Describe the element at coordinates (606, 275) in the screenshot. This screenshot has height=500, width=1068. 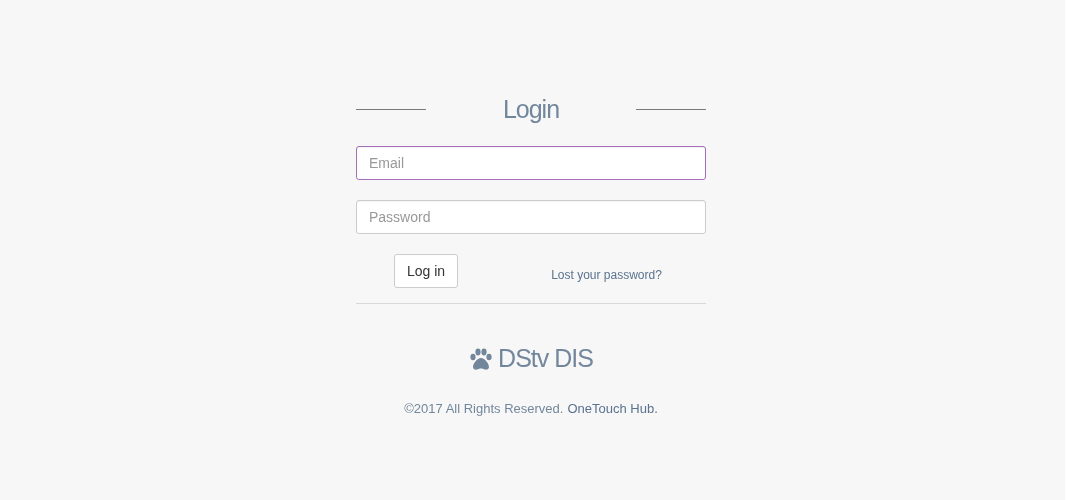
I see `lost-password-link: Lost your password?` at that location.